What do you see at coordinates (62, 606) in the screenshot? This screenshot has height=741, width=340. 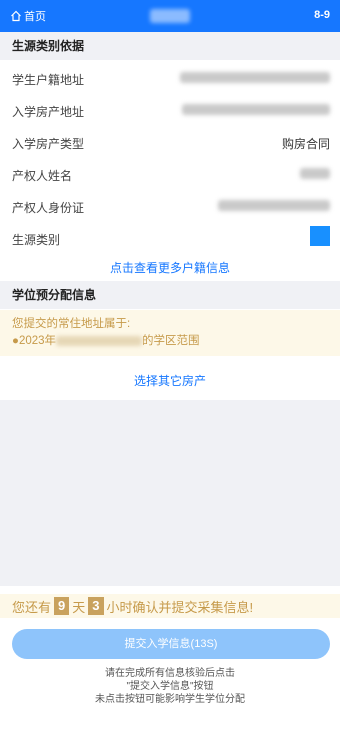 I see `countdown-days: 9` at bounding box center [62, 606].